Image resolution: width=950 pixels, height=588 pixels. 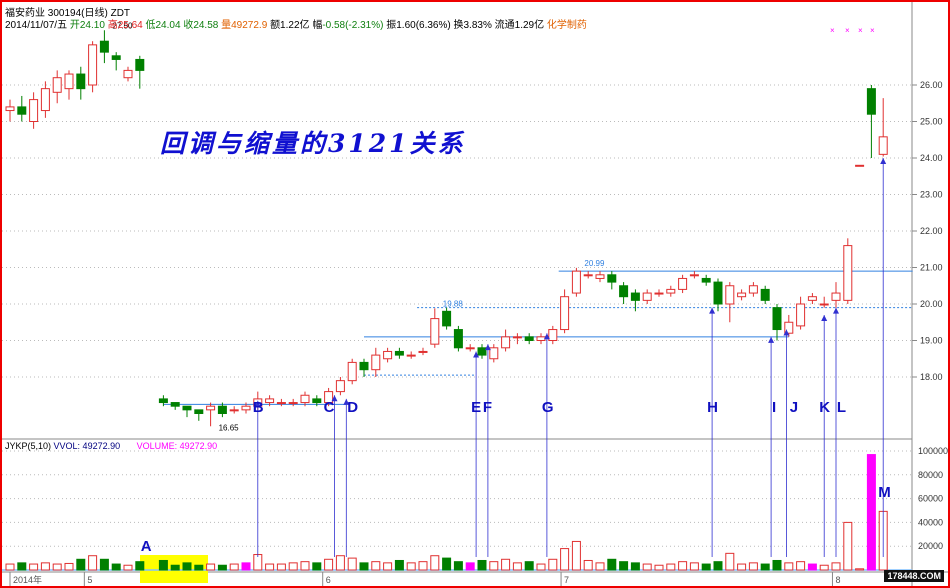 What do you see at coordinates (27, 579) in the screenshot?
I see `time-label: 2014年` at bounding box center [27, 579].